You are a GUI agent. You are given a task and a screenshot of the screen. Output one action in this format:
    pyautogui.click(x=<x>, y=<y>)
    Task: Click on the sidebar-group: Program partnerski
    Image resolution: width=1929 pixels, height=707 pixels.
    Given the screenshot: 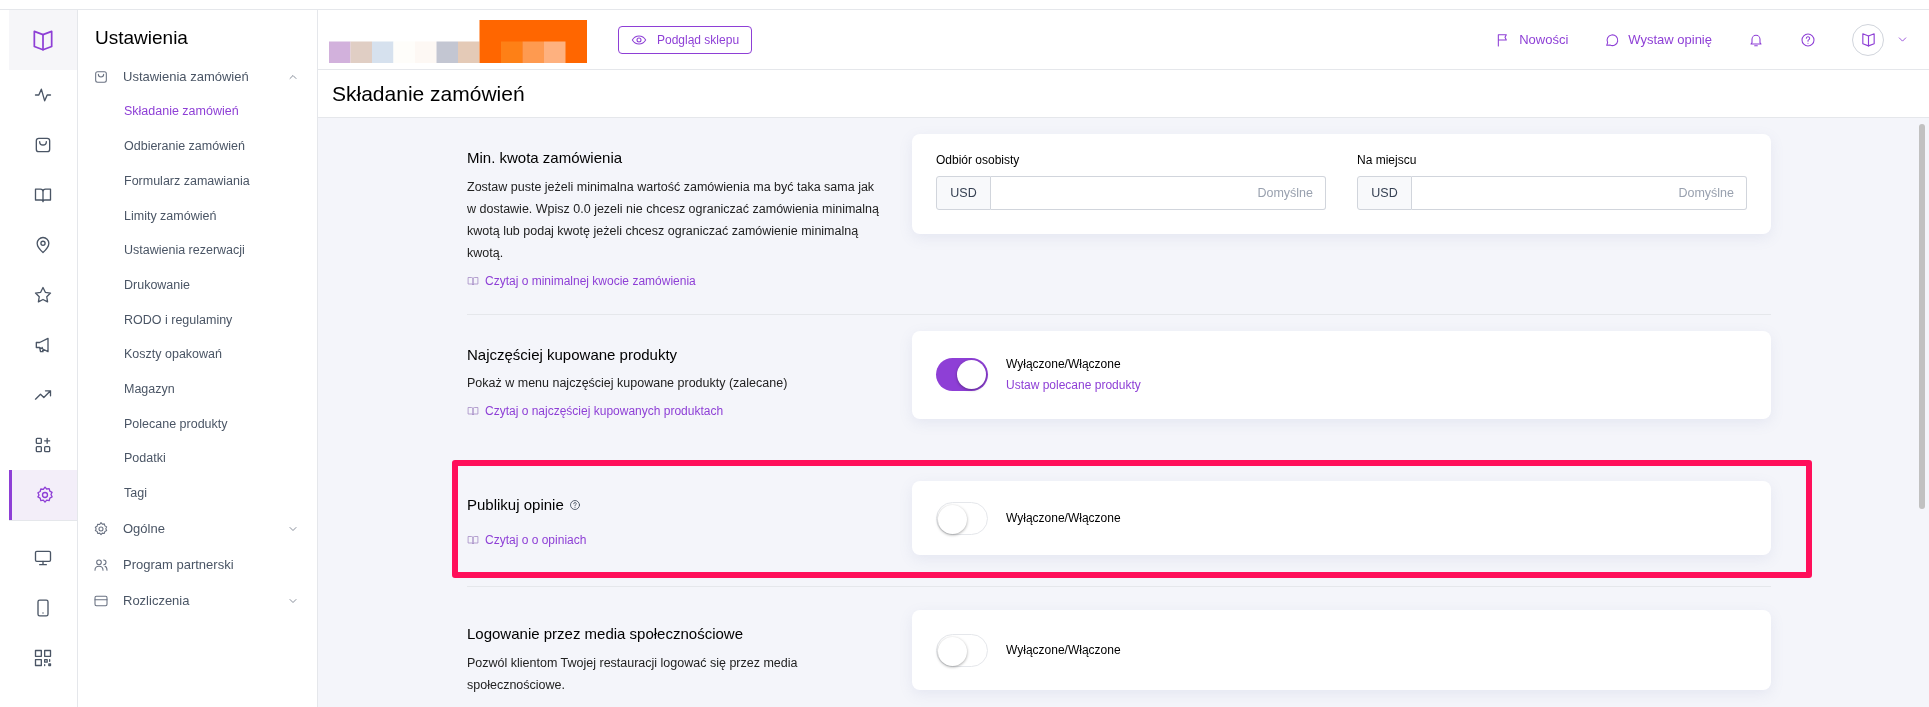 What is the action you would take?
    pyautogui.click(x=197, y=564)
    